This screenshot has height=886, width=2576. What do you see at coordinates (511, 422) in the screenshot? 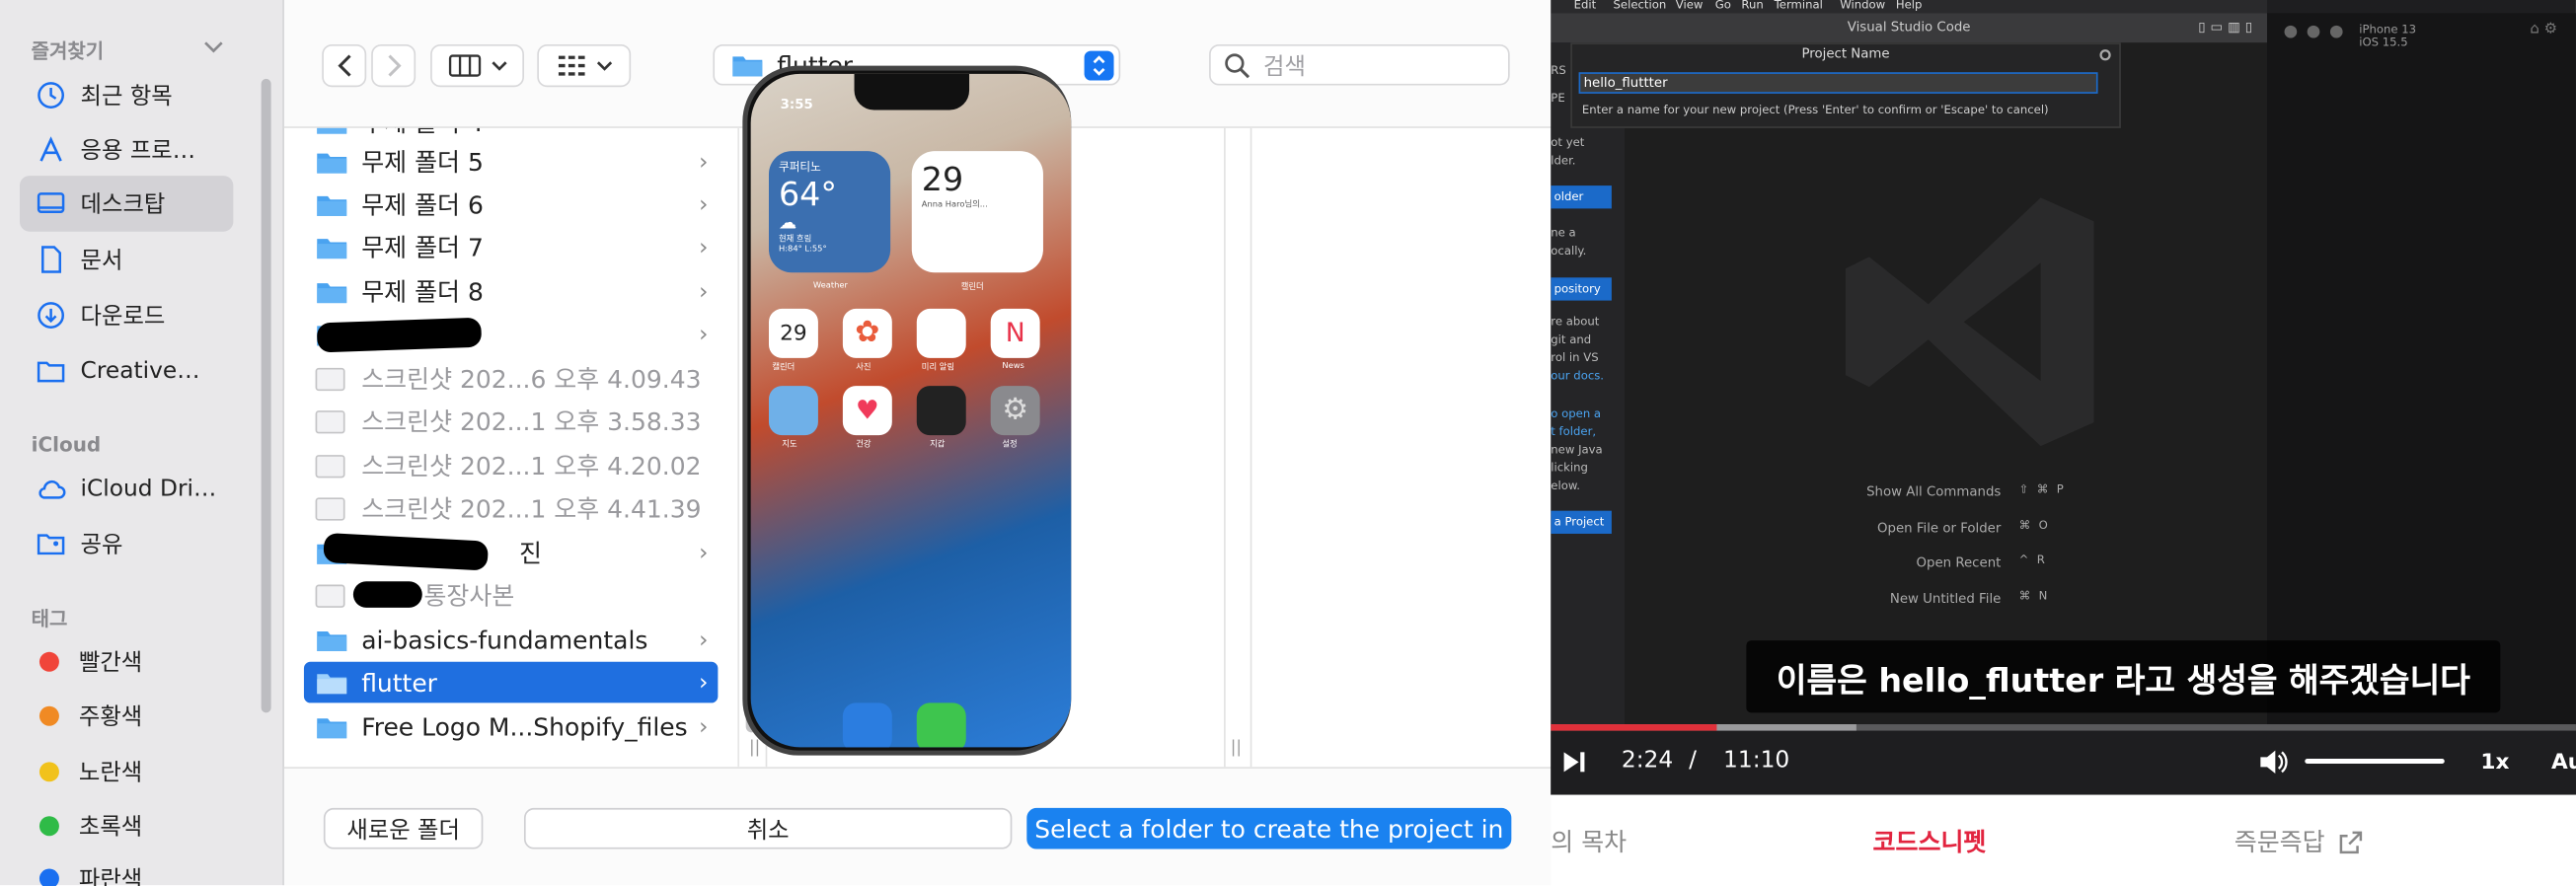
I see `file-row-screenshot: 스크린샷 202...1 오후 3.58.33` at bounding box center [511, 422].